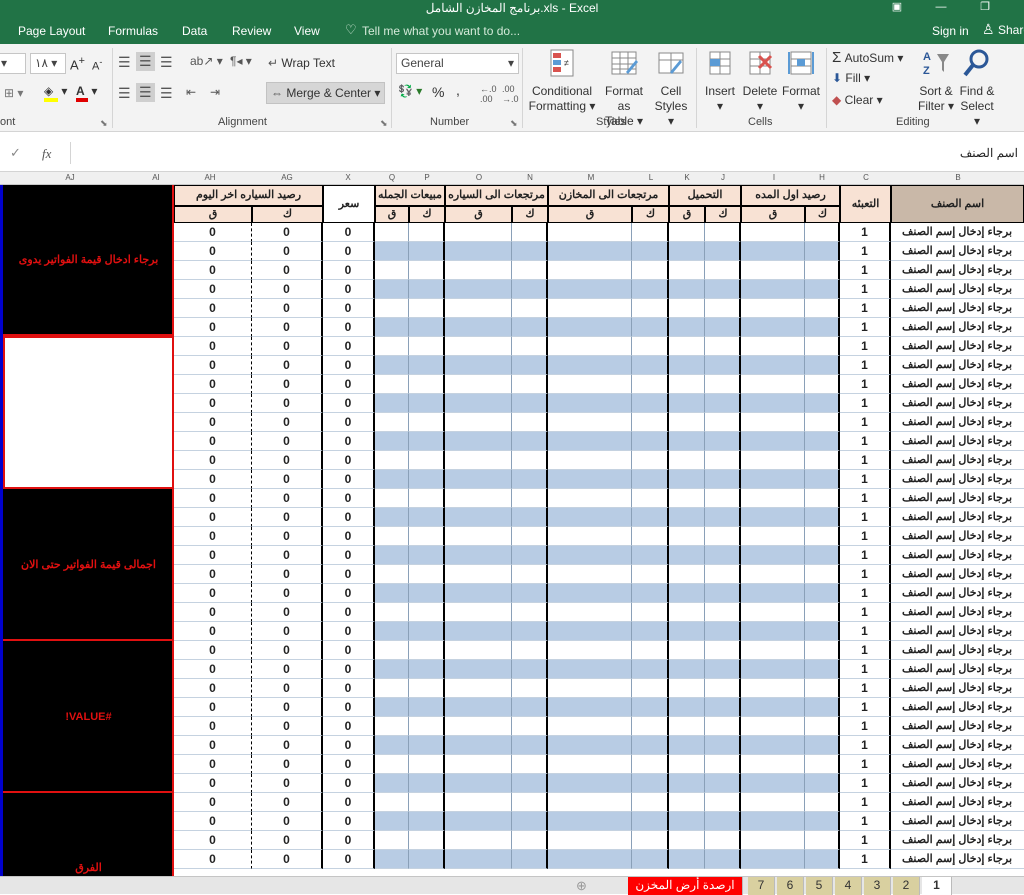 This screenshot has width=1024, height=895. Describe the element at coordinates (104, 123) in the screenshot. I see `font-launcher-icon: ⬊` at that location.